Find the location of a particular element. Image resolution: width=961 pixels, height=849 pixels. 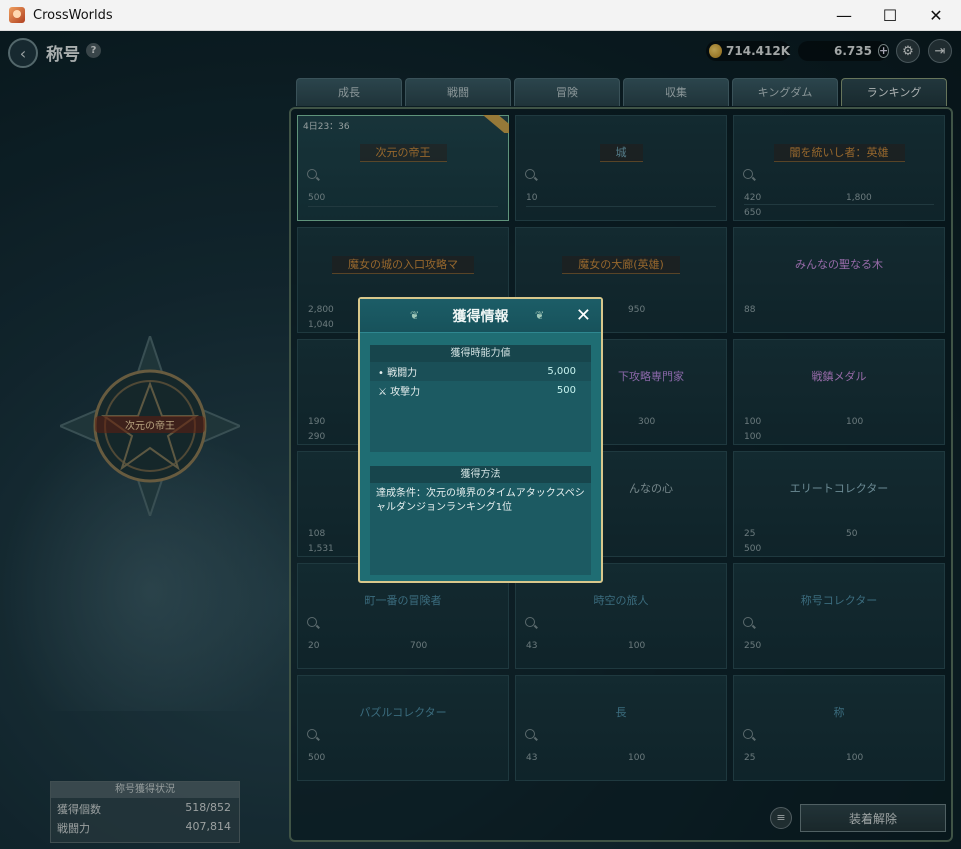

modal-close-button: ✕ is located at coordinates (583, 315).